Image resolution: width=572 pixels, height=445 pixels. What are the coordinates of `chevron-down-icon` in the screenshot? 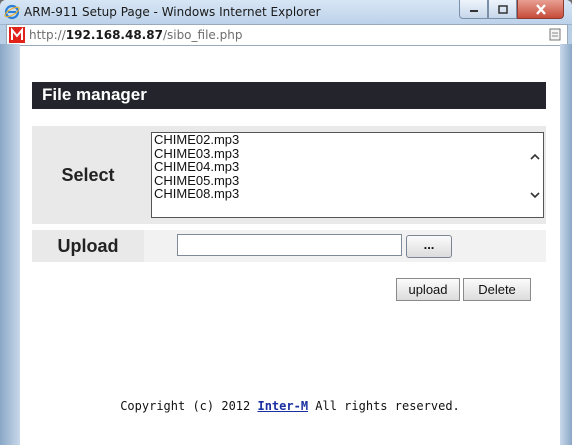 It's located at (535, 195).